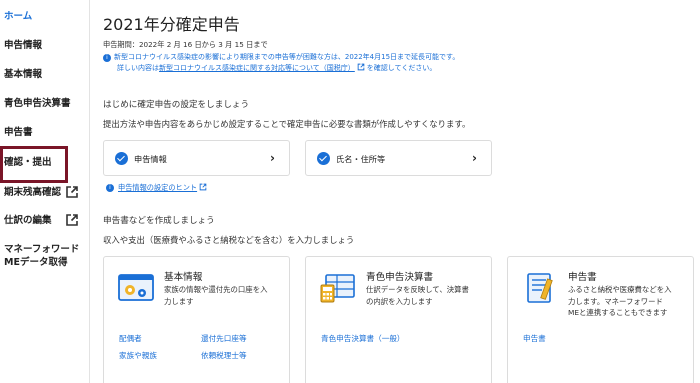 This screenshot has width=700, height=383. I want to click on setup-card-label: 氏名・住所等, so click(361, 159).